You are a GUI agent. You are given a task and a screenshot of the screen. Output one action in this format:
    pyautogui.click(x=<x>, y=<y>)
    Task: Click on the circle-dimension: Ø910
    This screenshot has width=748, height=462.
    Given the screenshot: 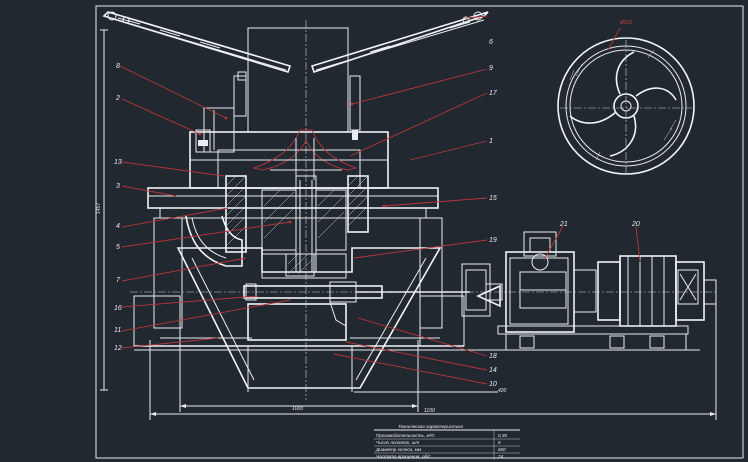 What is the action you would take?
    pyautogui.click(x=625, y=23)
    